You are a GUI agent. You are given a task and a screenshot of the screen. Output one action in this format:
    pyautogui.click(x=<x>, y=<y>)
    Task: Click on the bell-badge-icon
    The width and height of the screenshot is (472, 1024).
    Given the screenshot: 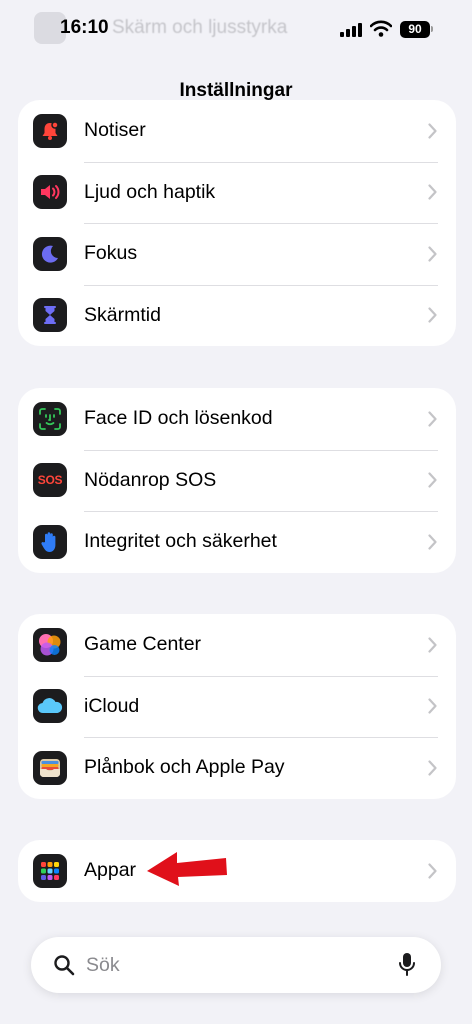 What is the action you would take?
    pyautogui.click(x=50, y=130)
    